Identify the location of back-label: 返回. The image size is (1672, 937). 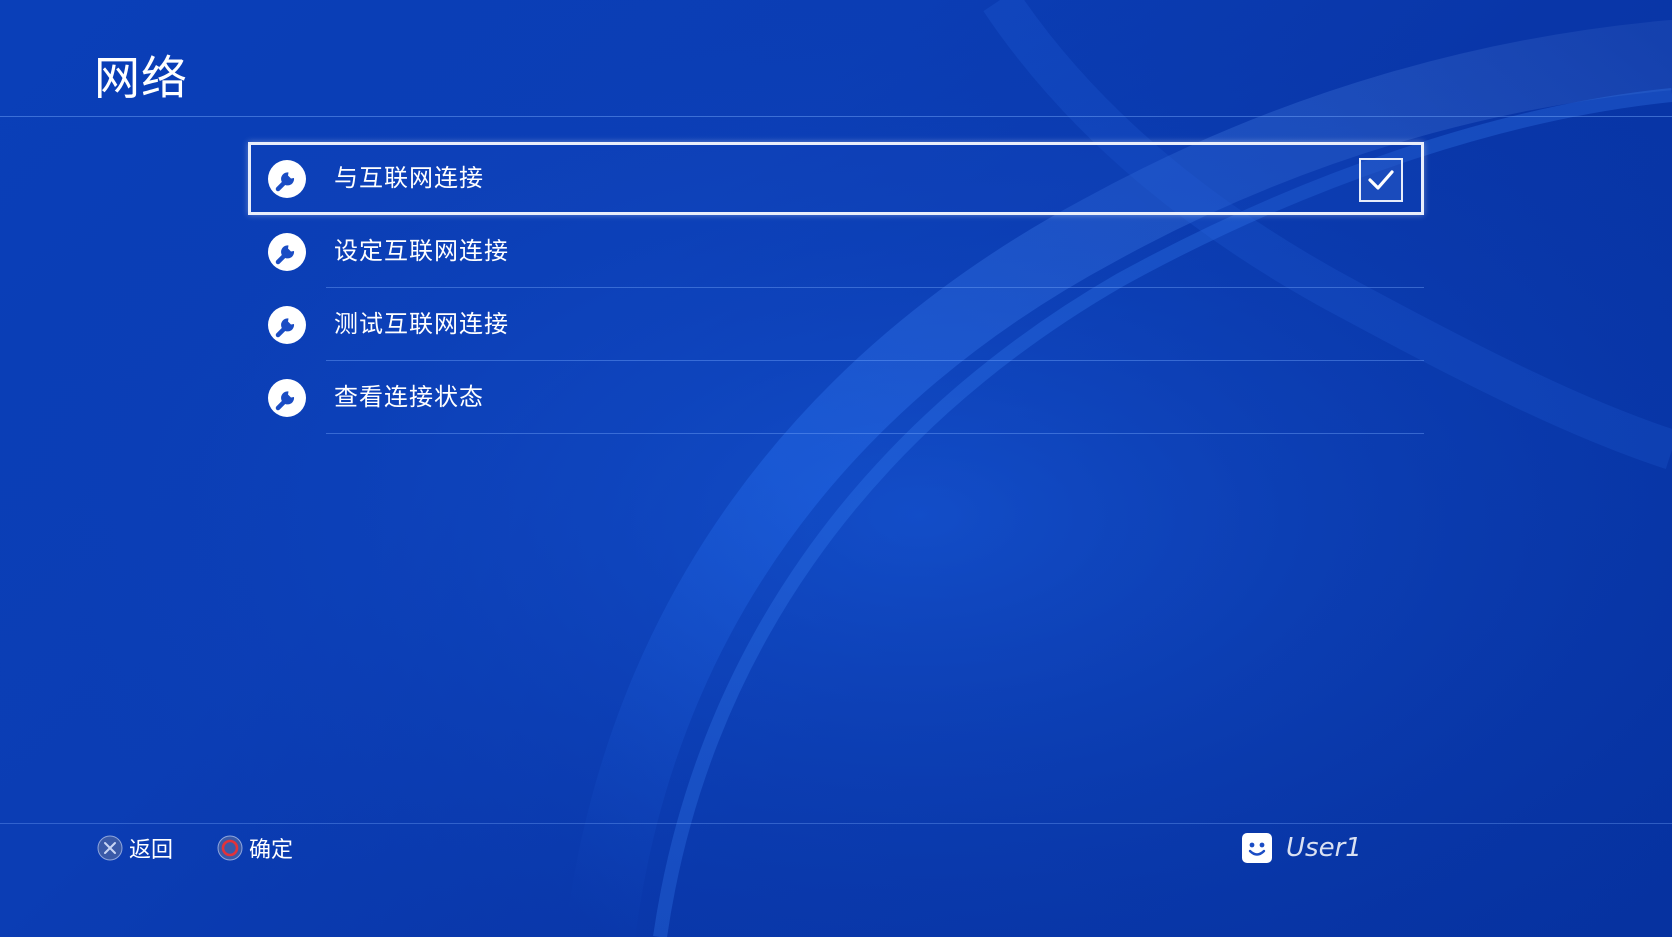
(151, 850).